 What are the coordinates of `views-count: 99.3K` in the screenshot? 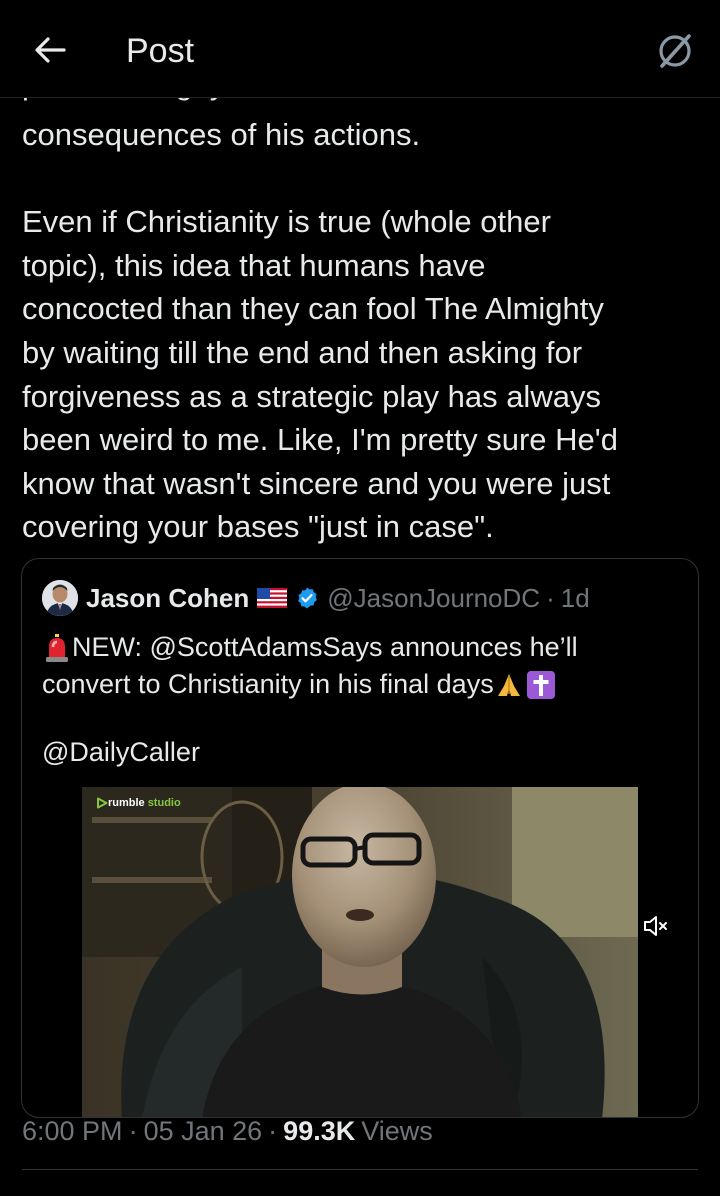 It's located at (319, 1131).